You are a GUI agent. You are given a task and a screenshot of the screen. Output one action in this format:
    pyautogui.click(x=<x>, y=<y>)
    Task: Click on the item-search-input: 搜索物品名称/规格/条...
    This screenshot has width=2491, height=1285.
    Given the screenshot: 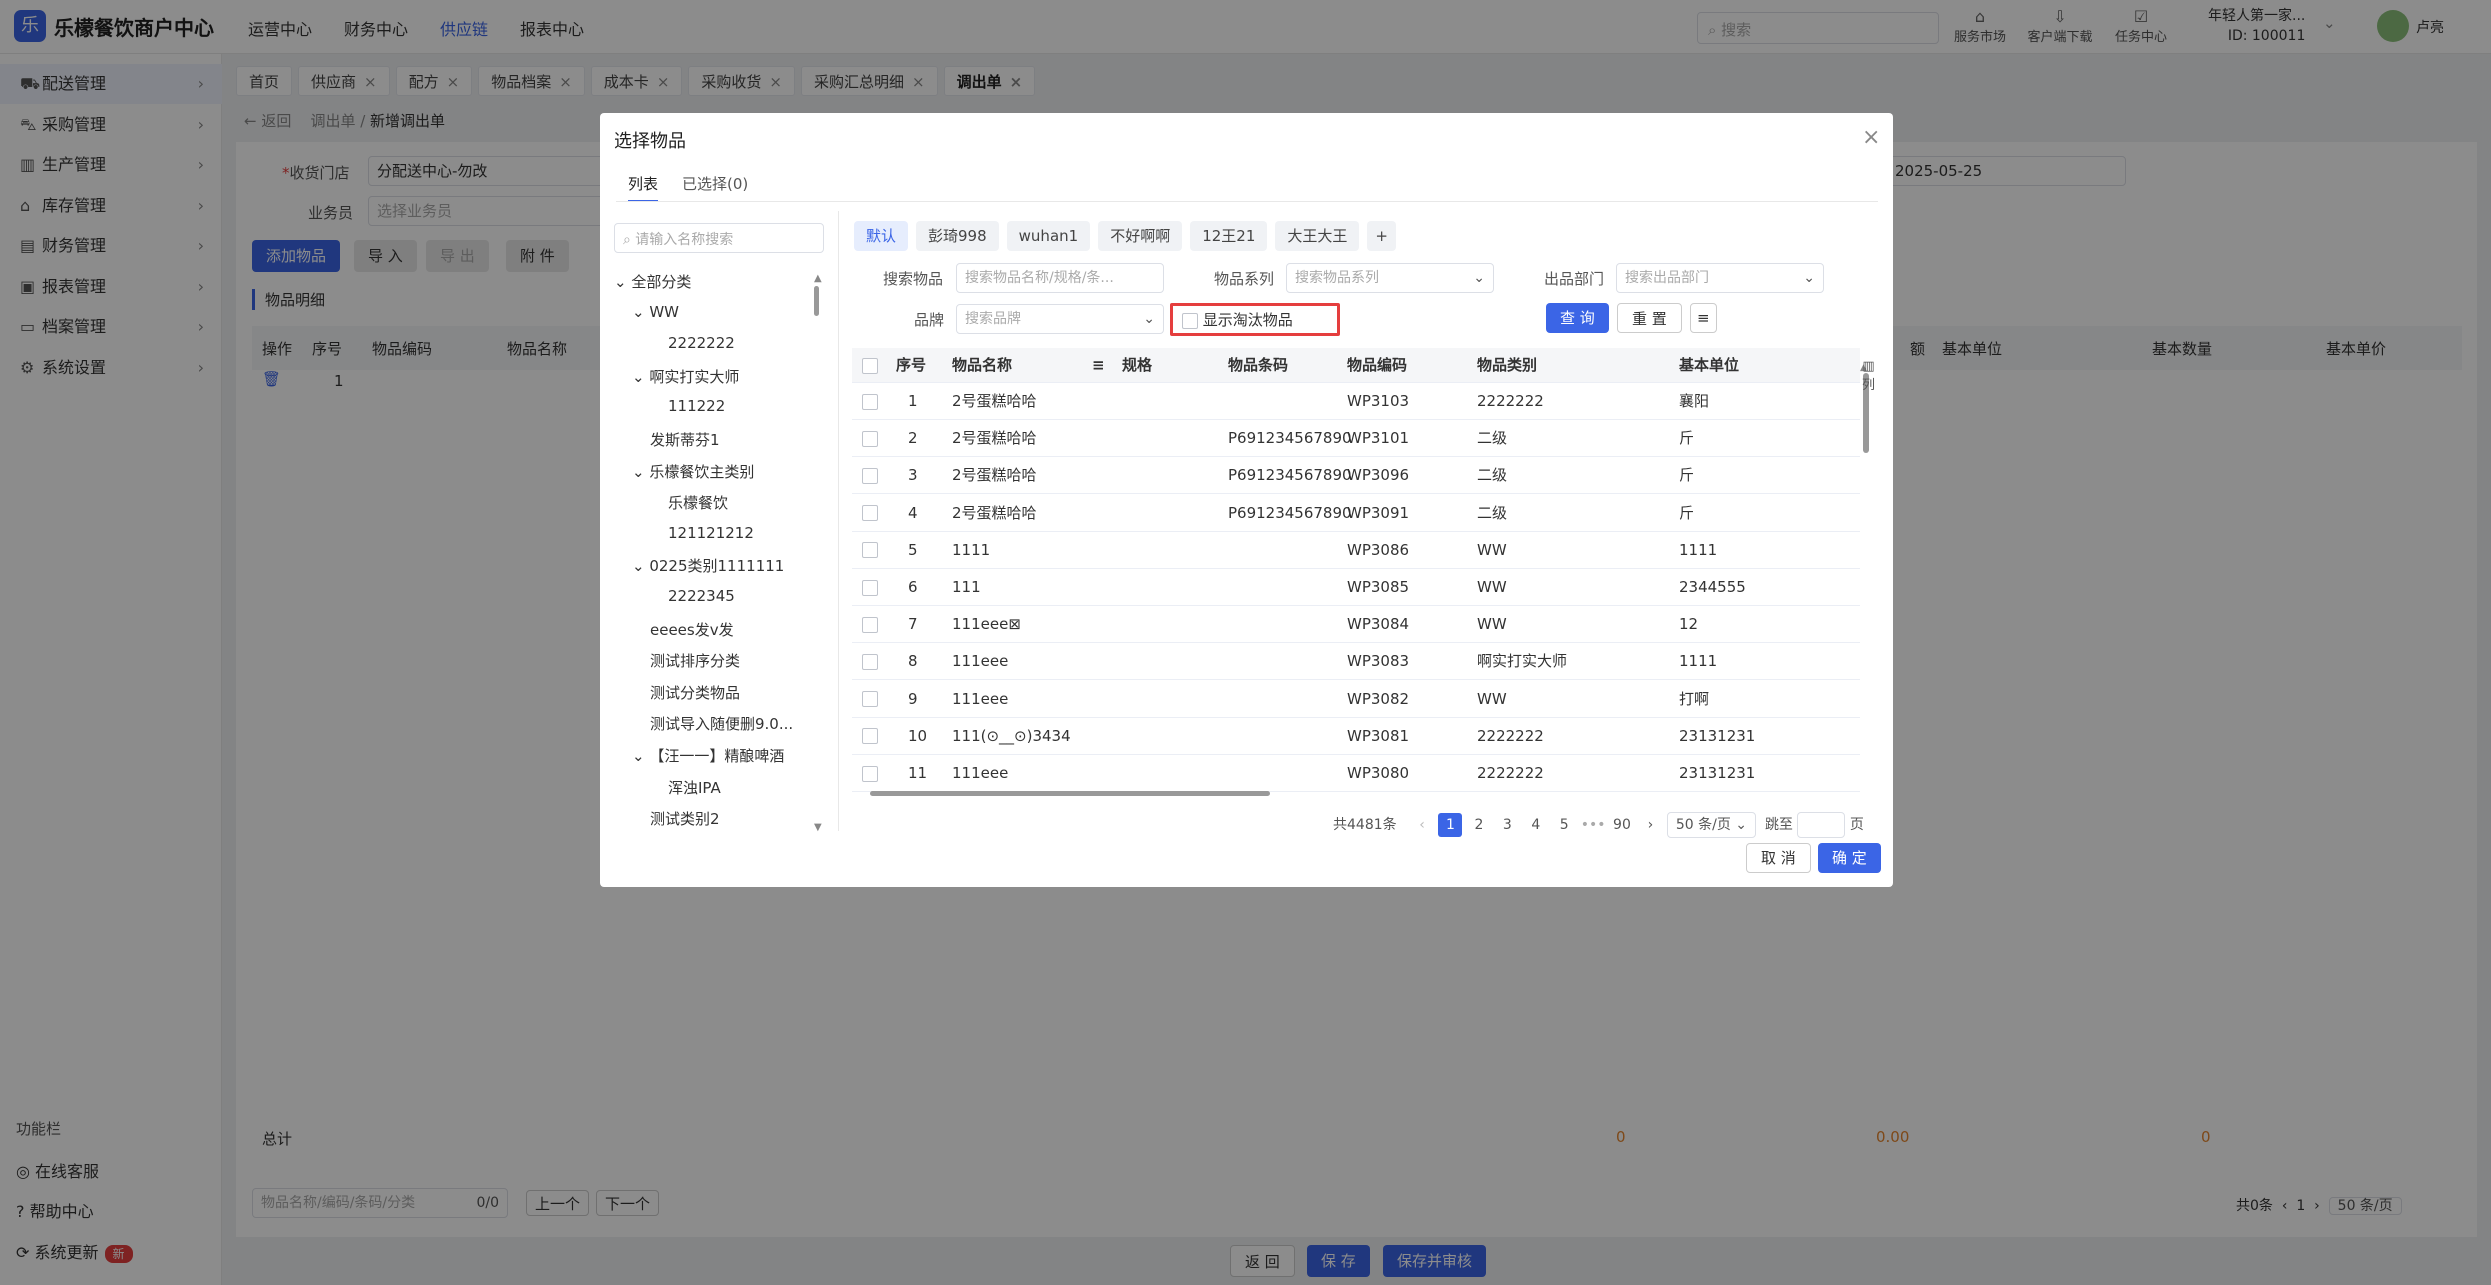 What is the action you would take?
    pyautogui.click(x=1060, y=278)
    